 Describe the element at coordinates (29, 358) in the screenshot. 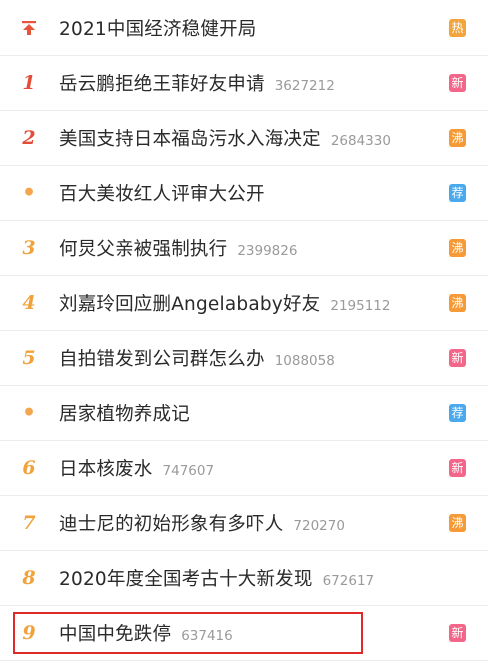

I see `rank-number: 5` at that location.